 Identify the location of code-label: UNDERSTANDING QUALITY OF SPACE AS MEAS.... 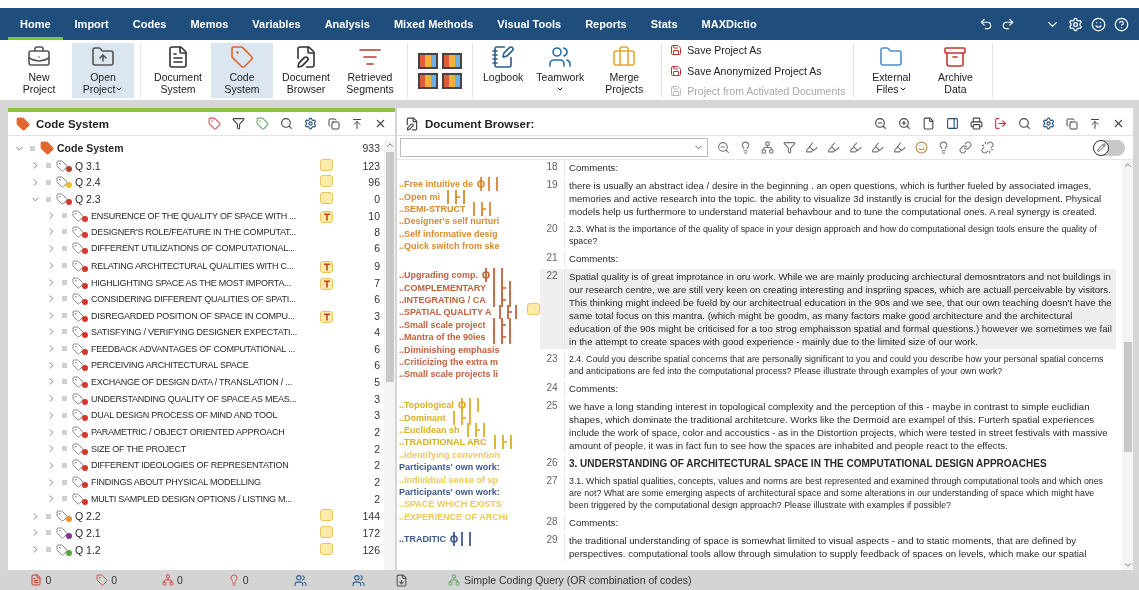
(194, 398).